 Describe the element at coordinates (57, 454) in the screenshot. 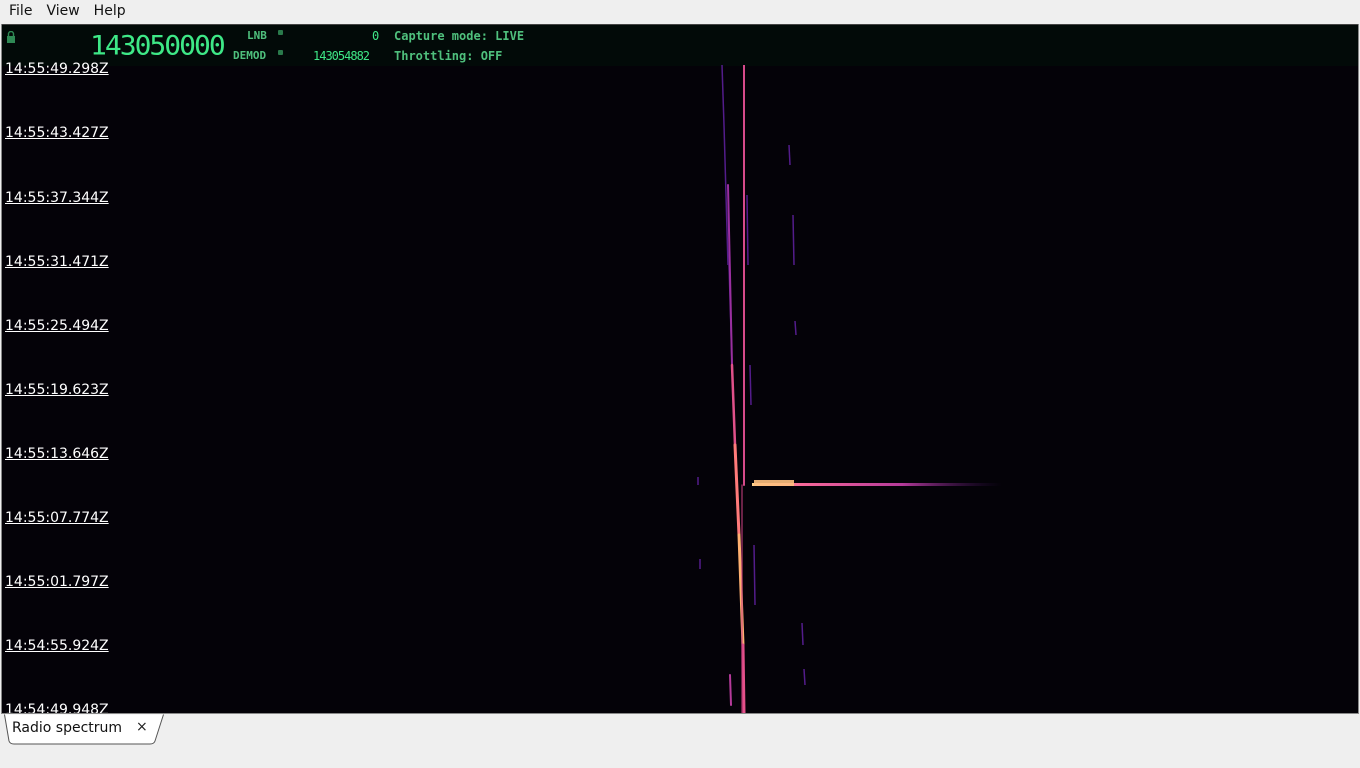

I see `timestamp-label: 14:55:13.646Z` at that location.